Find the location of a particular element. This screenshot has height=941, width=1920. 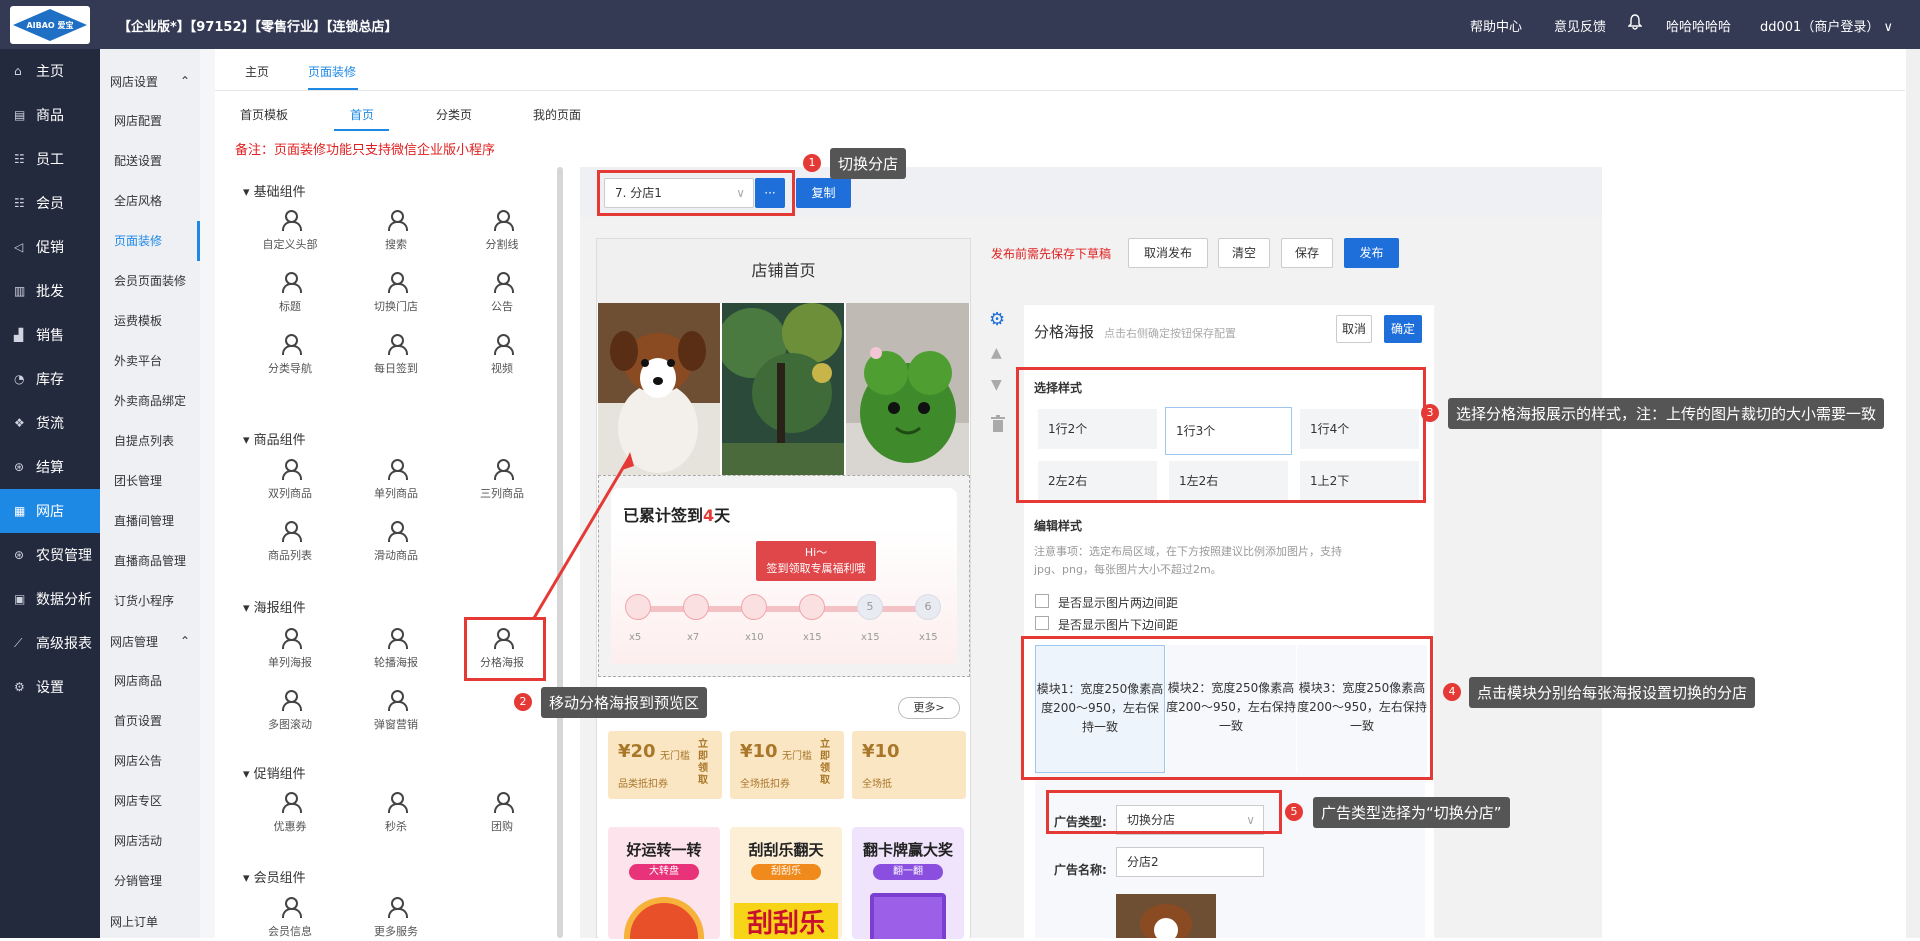

ad-image-thumbnail is located at coordinates (1166, 916).